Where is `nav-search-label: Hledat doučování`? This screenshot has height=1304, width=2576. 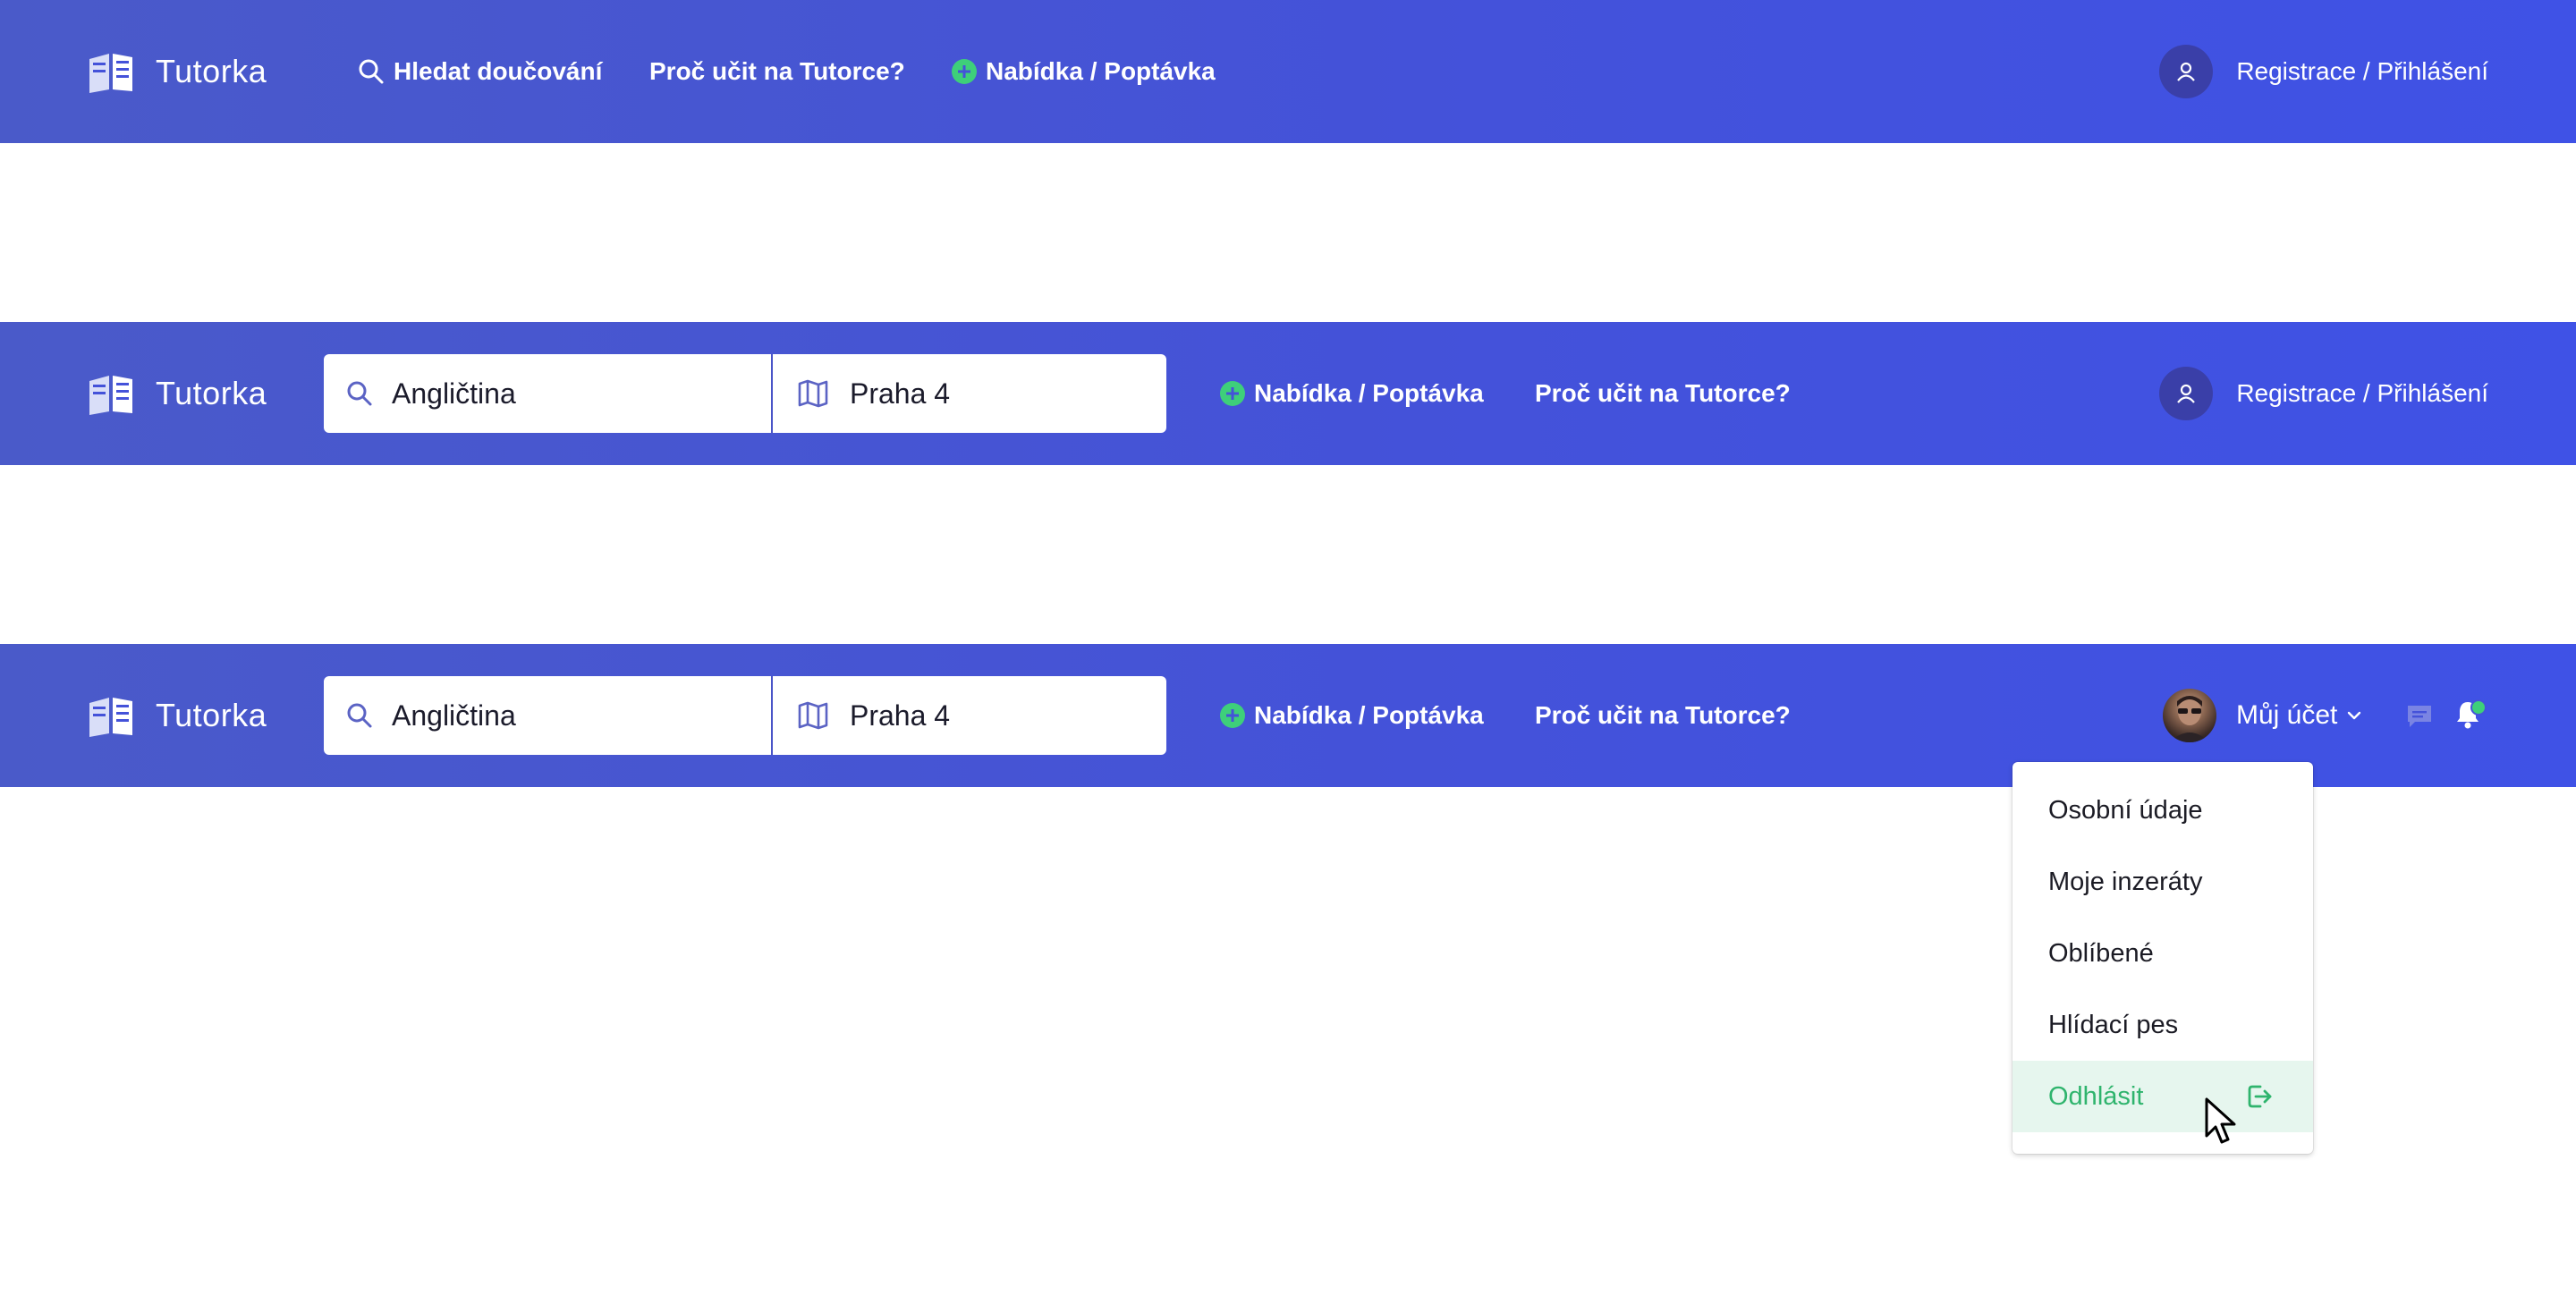 nav-search-label: Hledat doučování is located at coordinates (498, 71).